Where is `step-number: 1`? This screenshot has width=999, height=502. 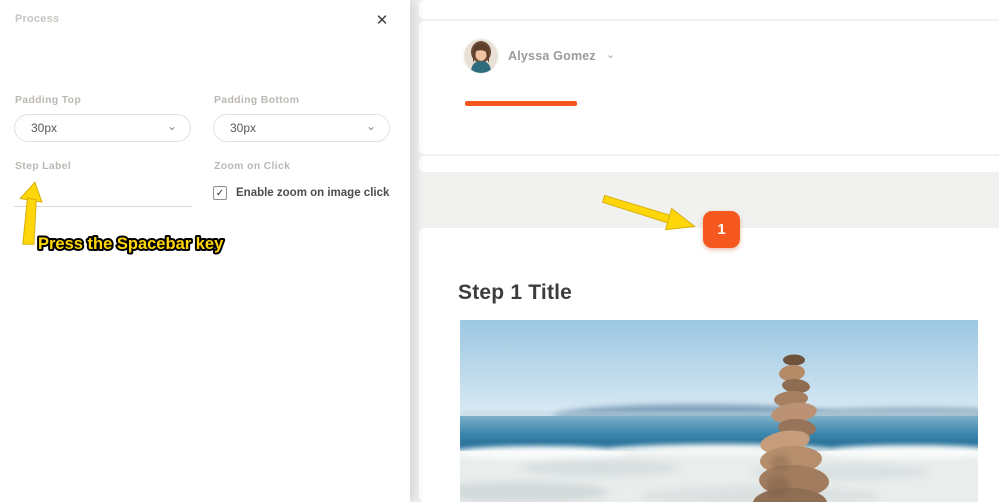 step-number: 1 is located at coordinates (721, 229).